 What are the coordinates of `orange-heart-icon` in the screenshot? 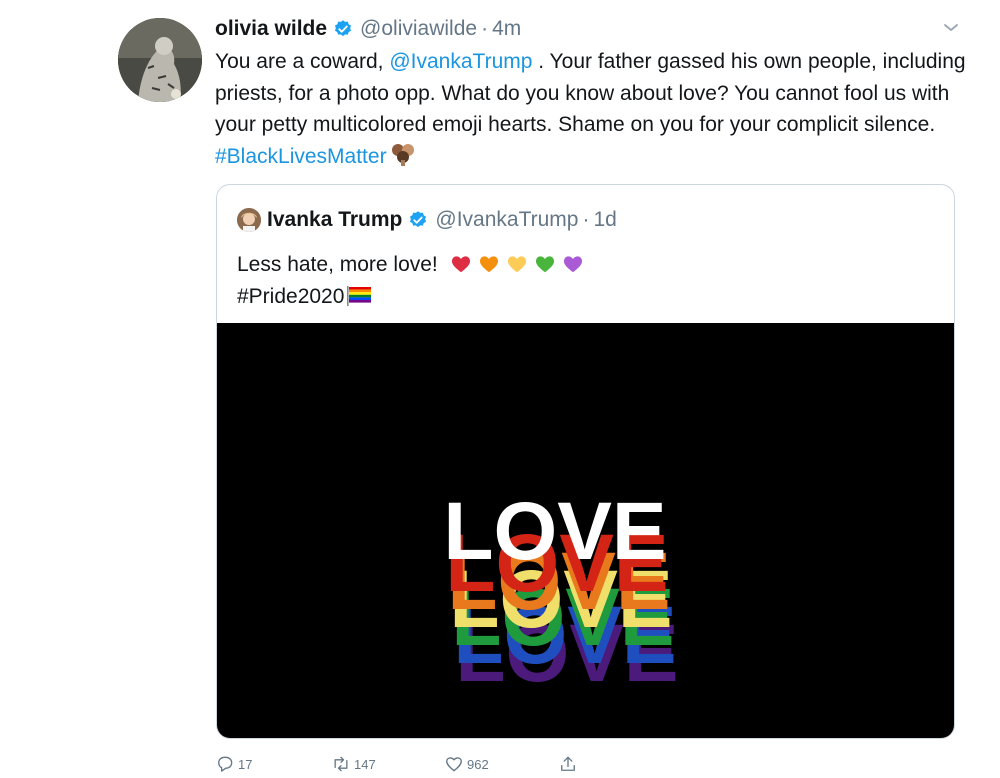 It's located at (488, 264).